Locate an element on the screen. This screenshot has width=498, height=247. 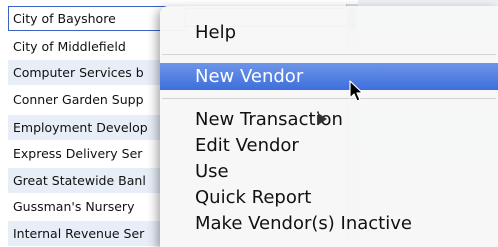
menu-item-help: Help is located at coordinates (329, 33).